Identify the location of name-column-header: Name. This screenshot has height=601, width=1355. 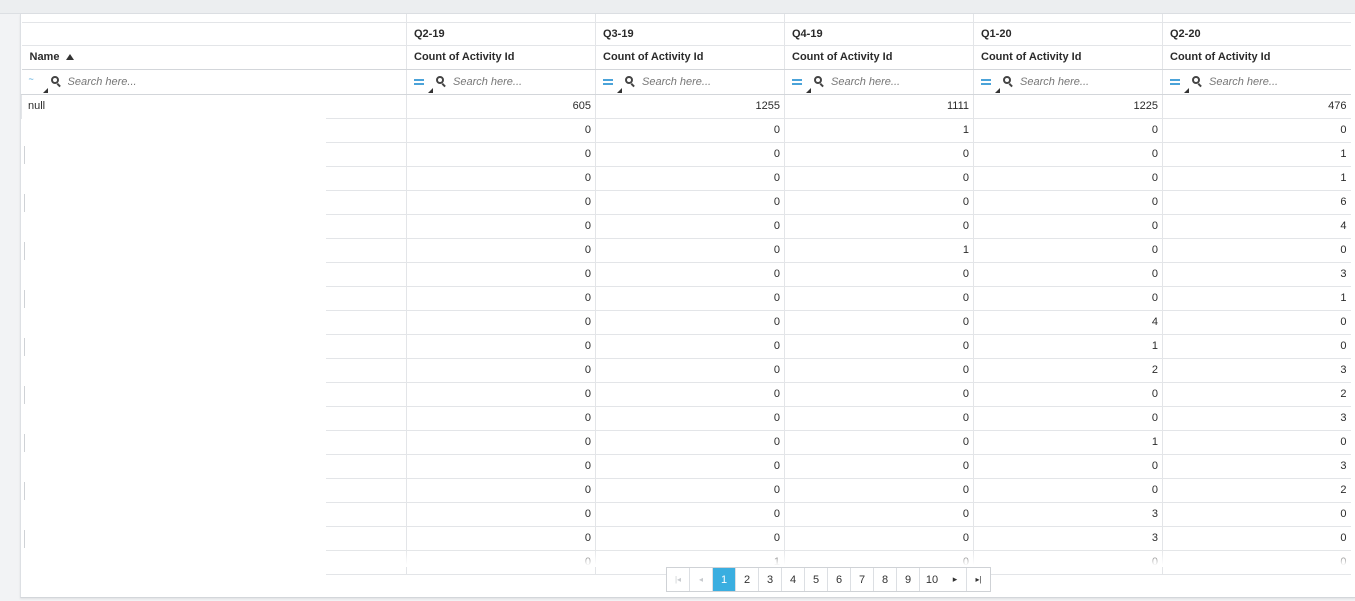
(214, 57).